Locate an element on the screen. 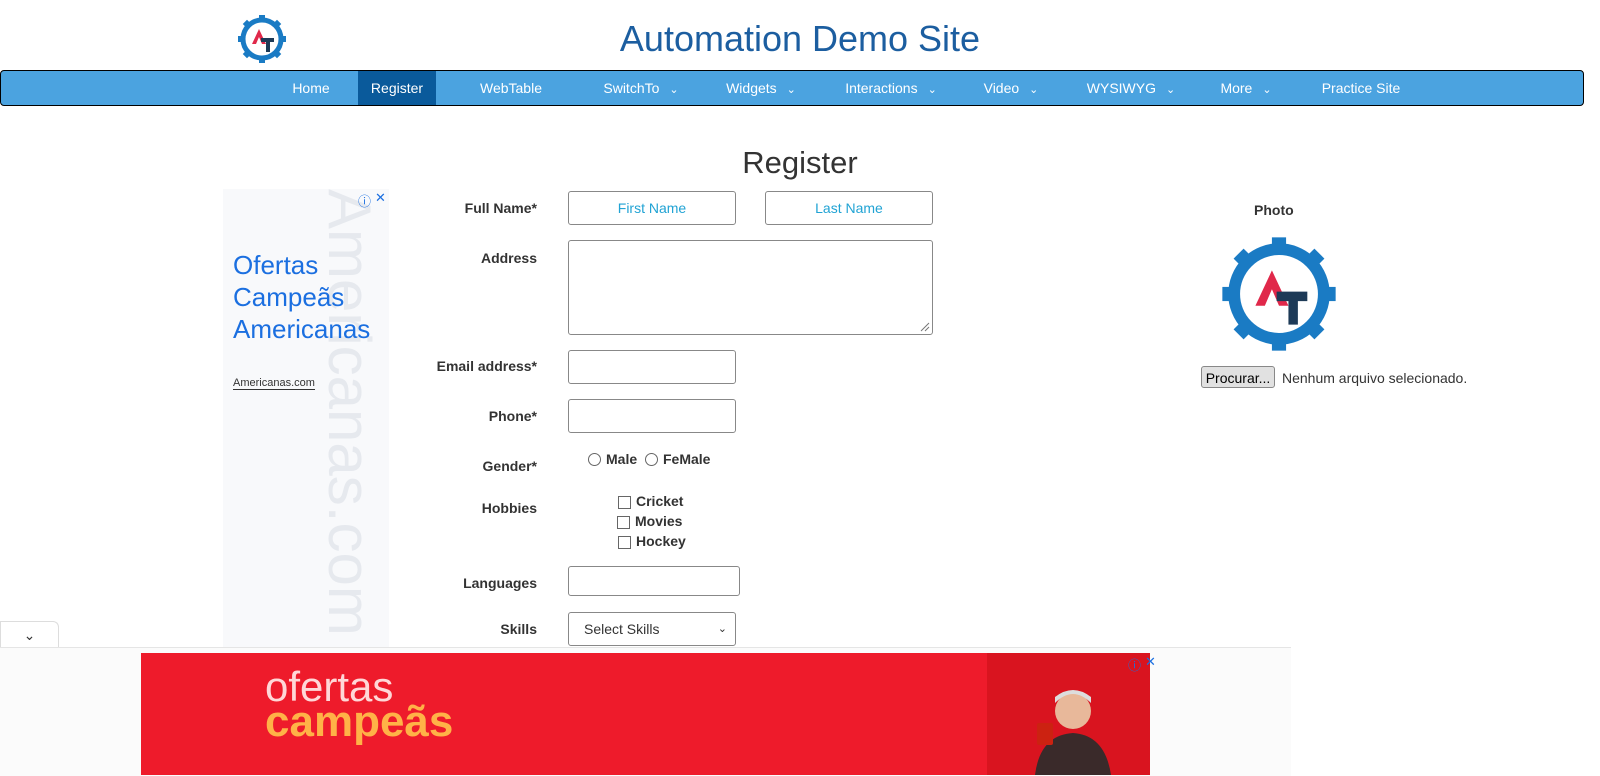 The image size is (1600, 776). languages-label: Languages is located at coordinates (500, 583).